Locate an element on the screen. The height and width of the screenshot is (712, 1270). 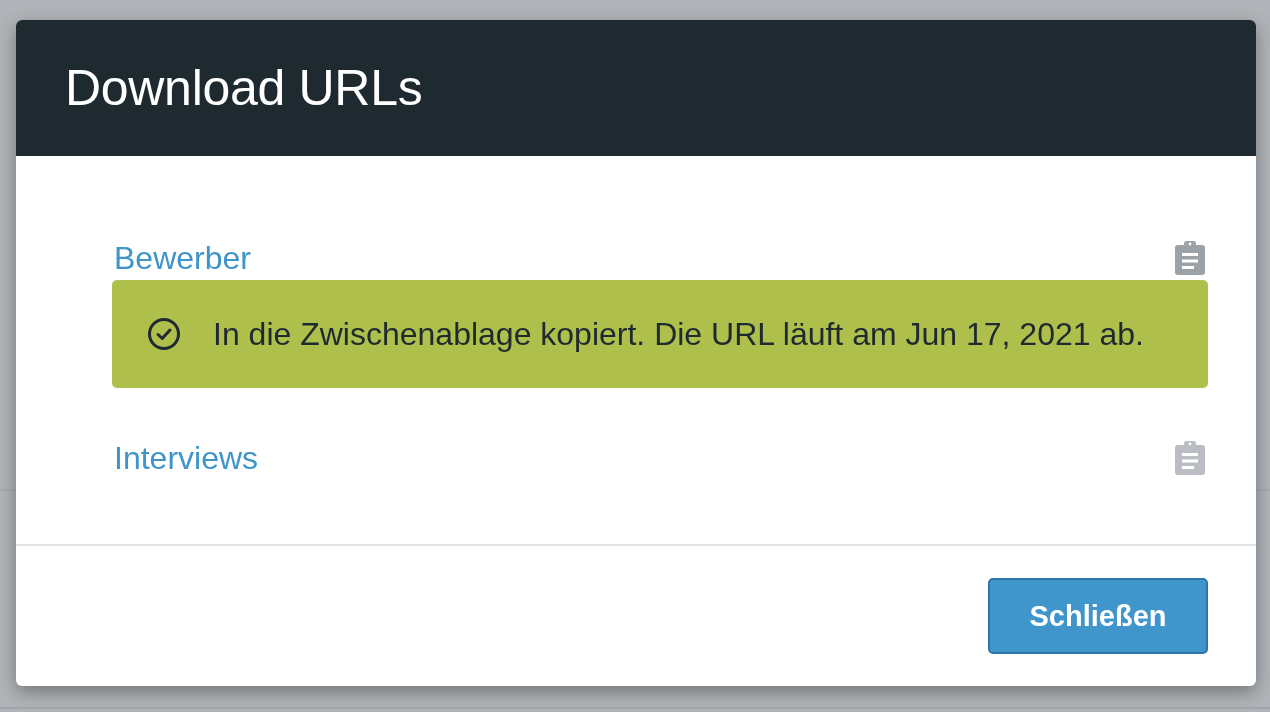
download-link: Bewerber is located at coordinates (181, 258).